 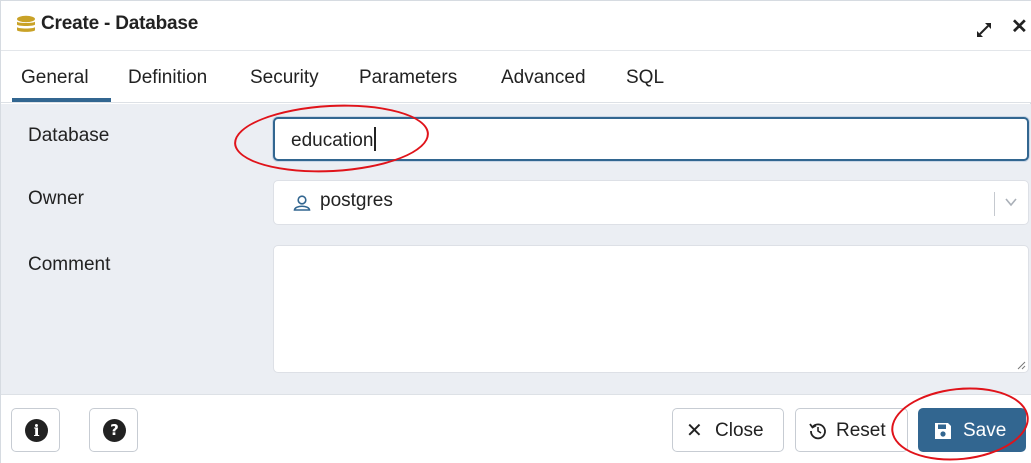 What do you see at coordinates (984, 30) in the screenshot?
I see `expand-icon` at bounding box center [984, 30].